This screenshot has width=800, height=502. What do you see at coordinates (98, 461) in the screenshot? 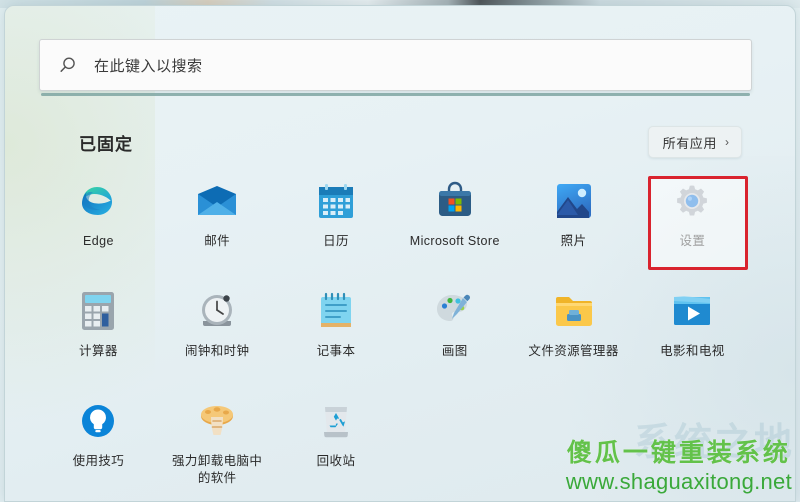
I see `app-label: 使用技巧` at bounding box center [98, 461].